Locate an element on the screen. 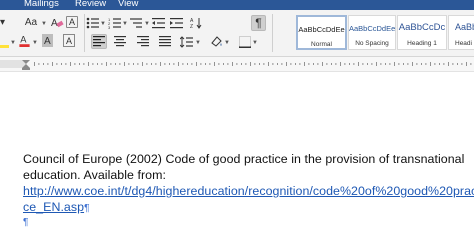 The height and width of the screenshot is (240, 474). font-color-button: A is located at coordinates (24, 40).